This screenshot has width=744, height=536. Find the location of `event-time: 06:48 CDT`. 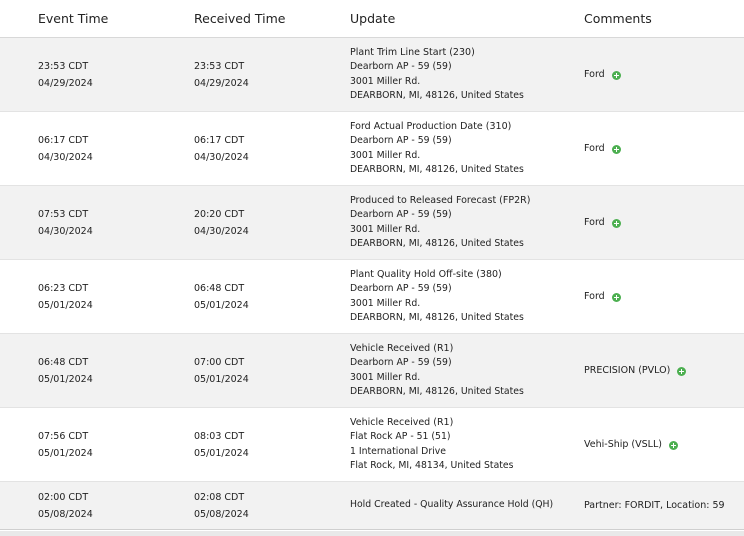

event-time: 06:48 CDT is located at coordinates (63, 362).